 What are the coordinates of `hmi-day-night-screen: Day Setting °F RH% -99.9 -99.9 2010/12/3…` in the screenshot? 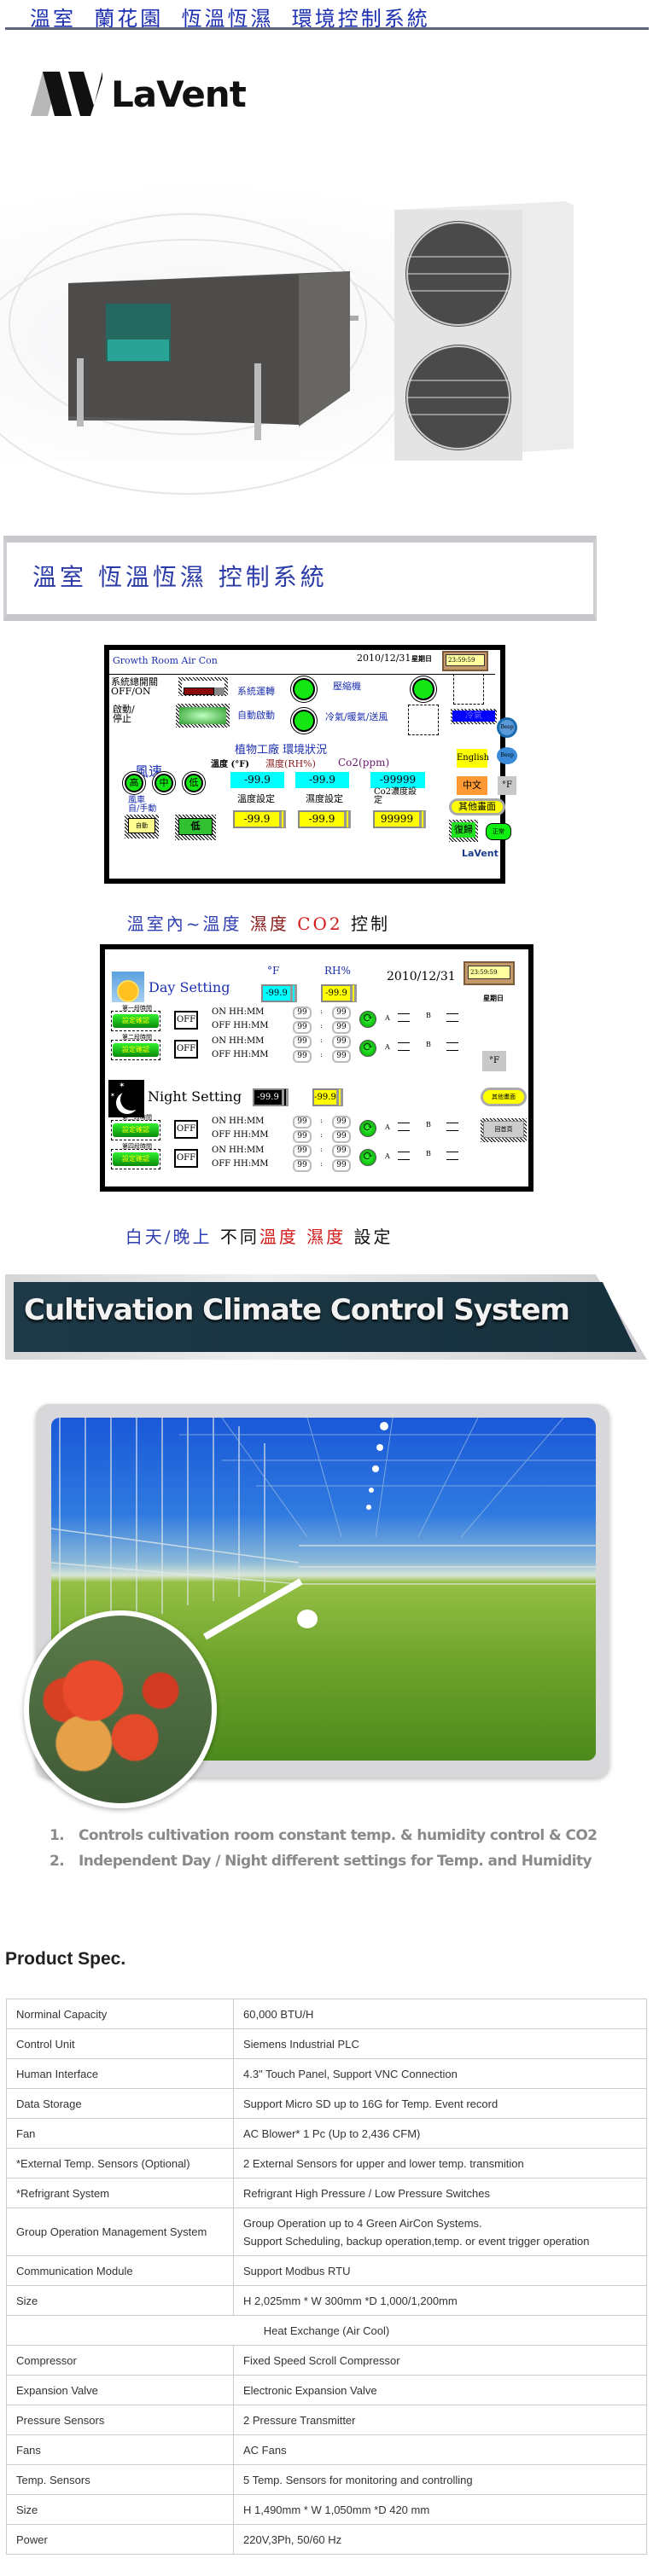 It's located at (316, 1068).